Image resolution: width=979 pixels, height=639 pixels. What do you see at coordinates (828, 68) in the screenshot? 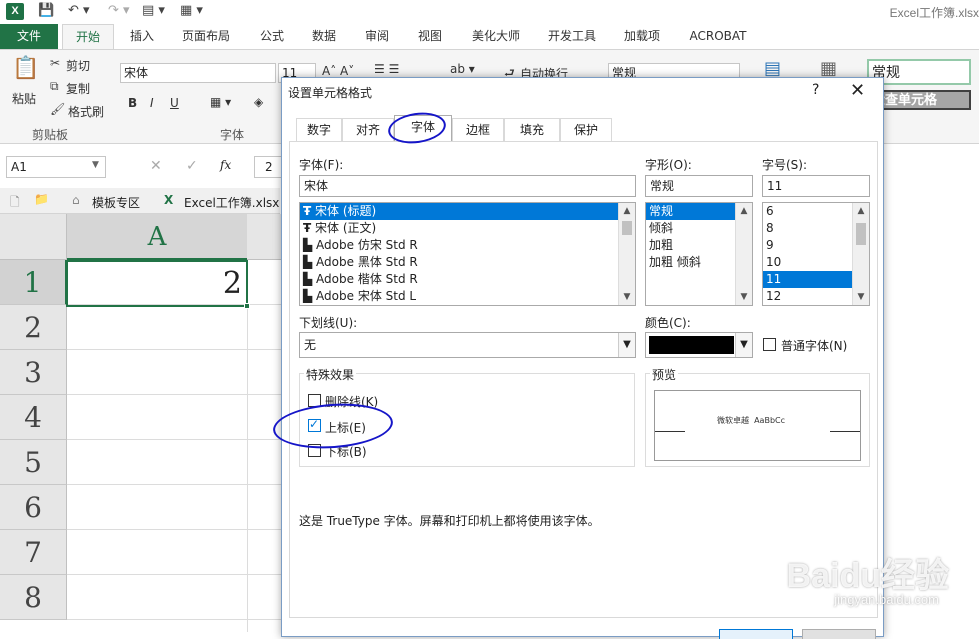
I see `table-format-icon: ▦` at bounding box center [828, 68].